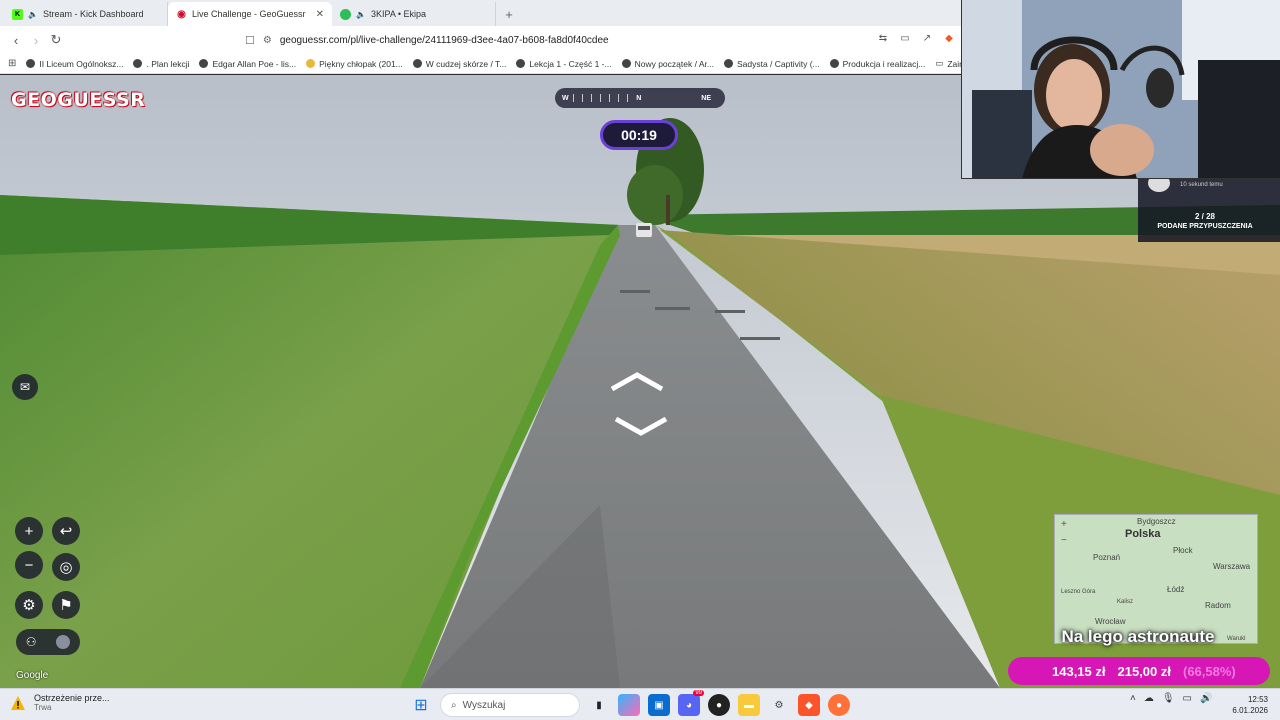  Describe the element at coordinates (18, 702) in the screenshot. I see `warning-icon` at that location.